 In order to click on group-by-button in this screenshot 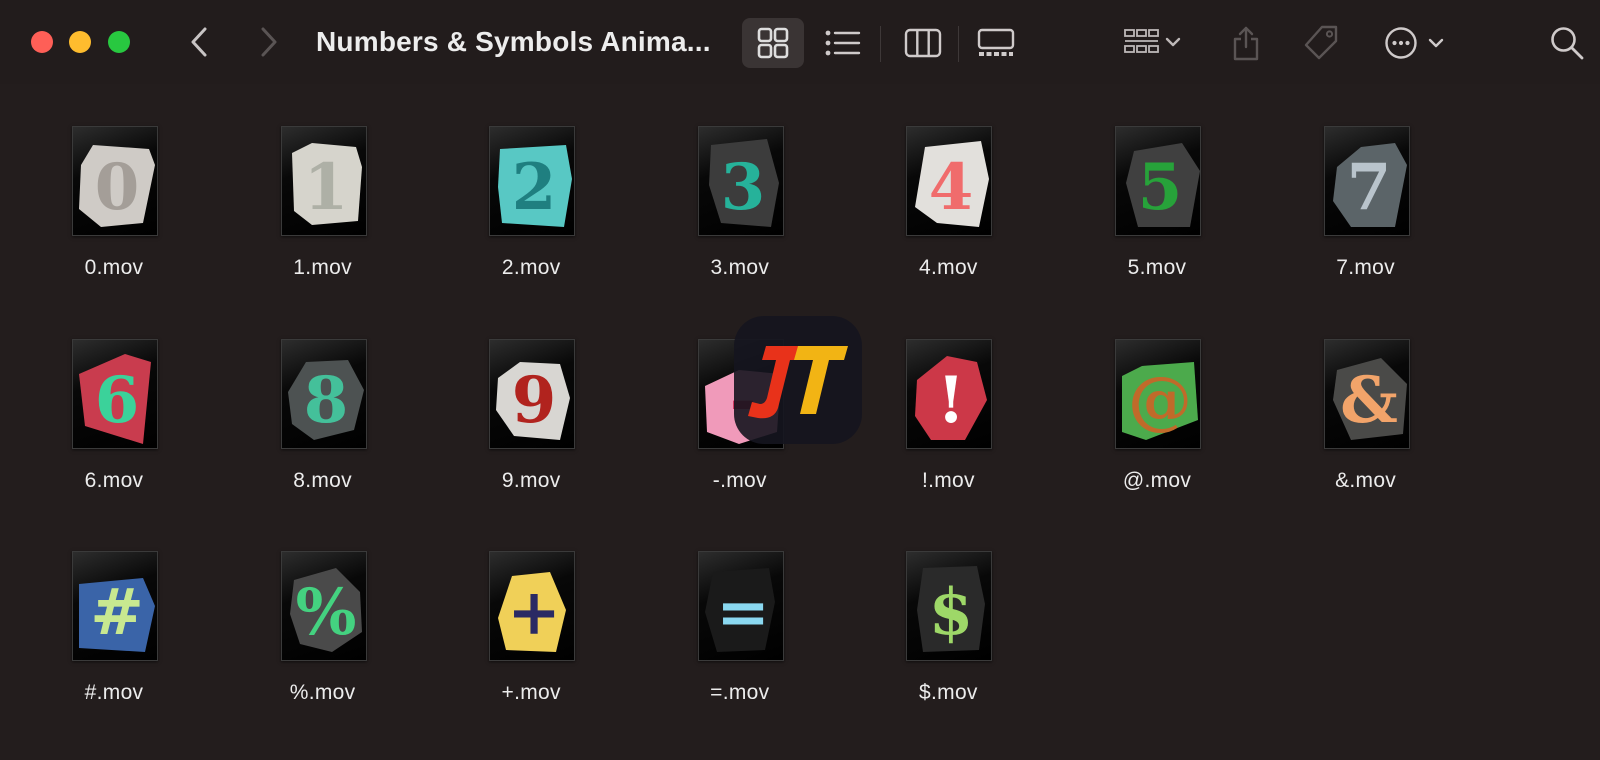, I will do `click(1153, 43)`.